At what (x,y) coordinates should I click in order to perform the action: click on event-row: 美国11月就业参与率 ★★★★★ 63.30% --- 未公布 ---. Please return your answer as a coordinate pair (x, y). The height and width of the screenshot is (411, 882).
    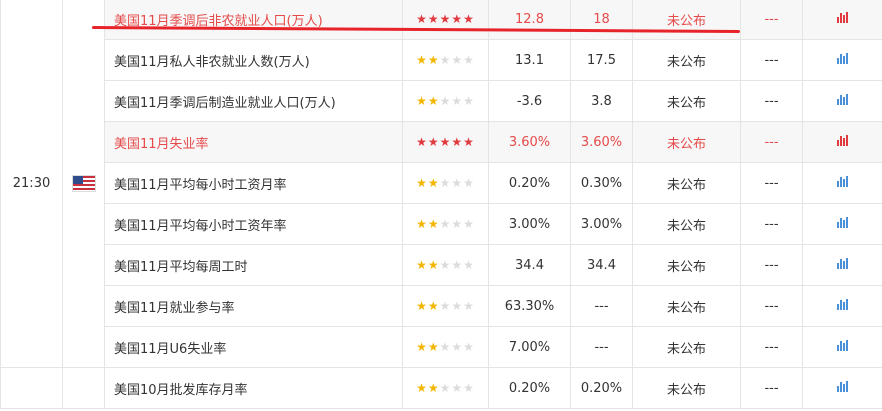
    Looking at the image, I should click on (441, 306).